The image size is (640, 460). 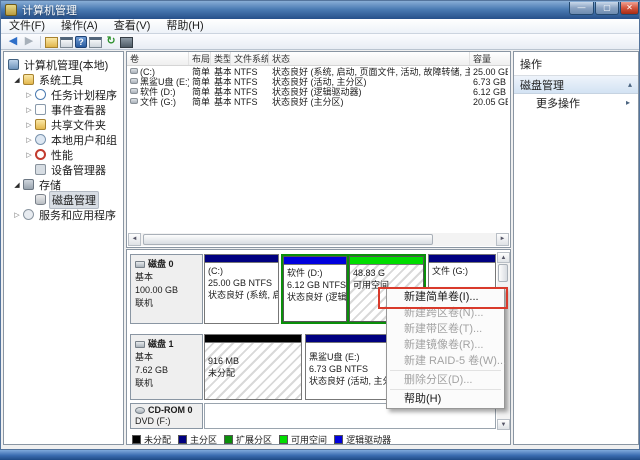 I want to click on primary-partition-strip, so click(x=241, y=259).